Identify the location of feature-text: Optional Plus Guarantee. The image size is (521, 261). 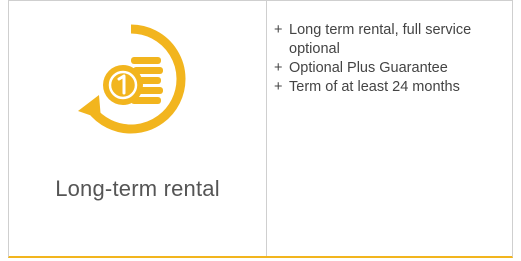
(368, 68).